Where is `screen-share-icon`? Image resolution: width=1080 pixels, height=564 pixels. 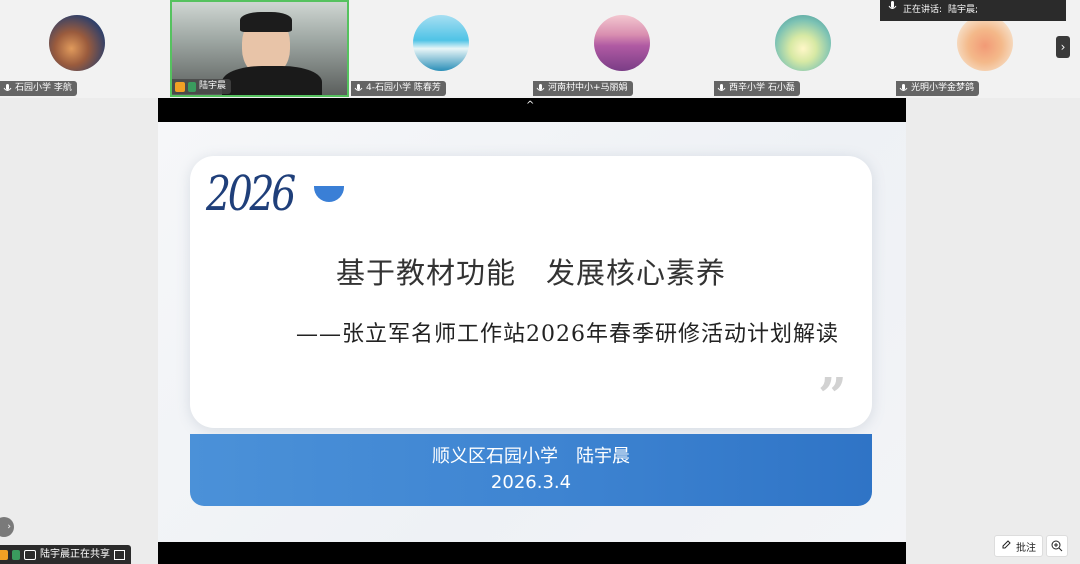 screen-share-icon is located at coordinates (119, 554).